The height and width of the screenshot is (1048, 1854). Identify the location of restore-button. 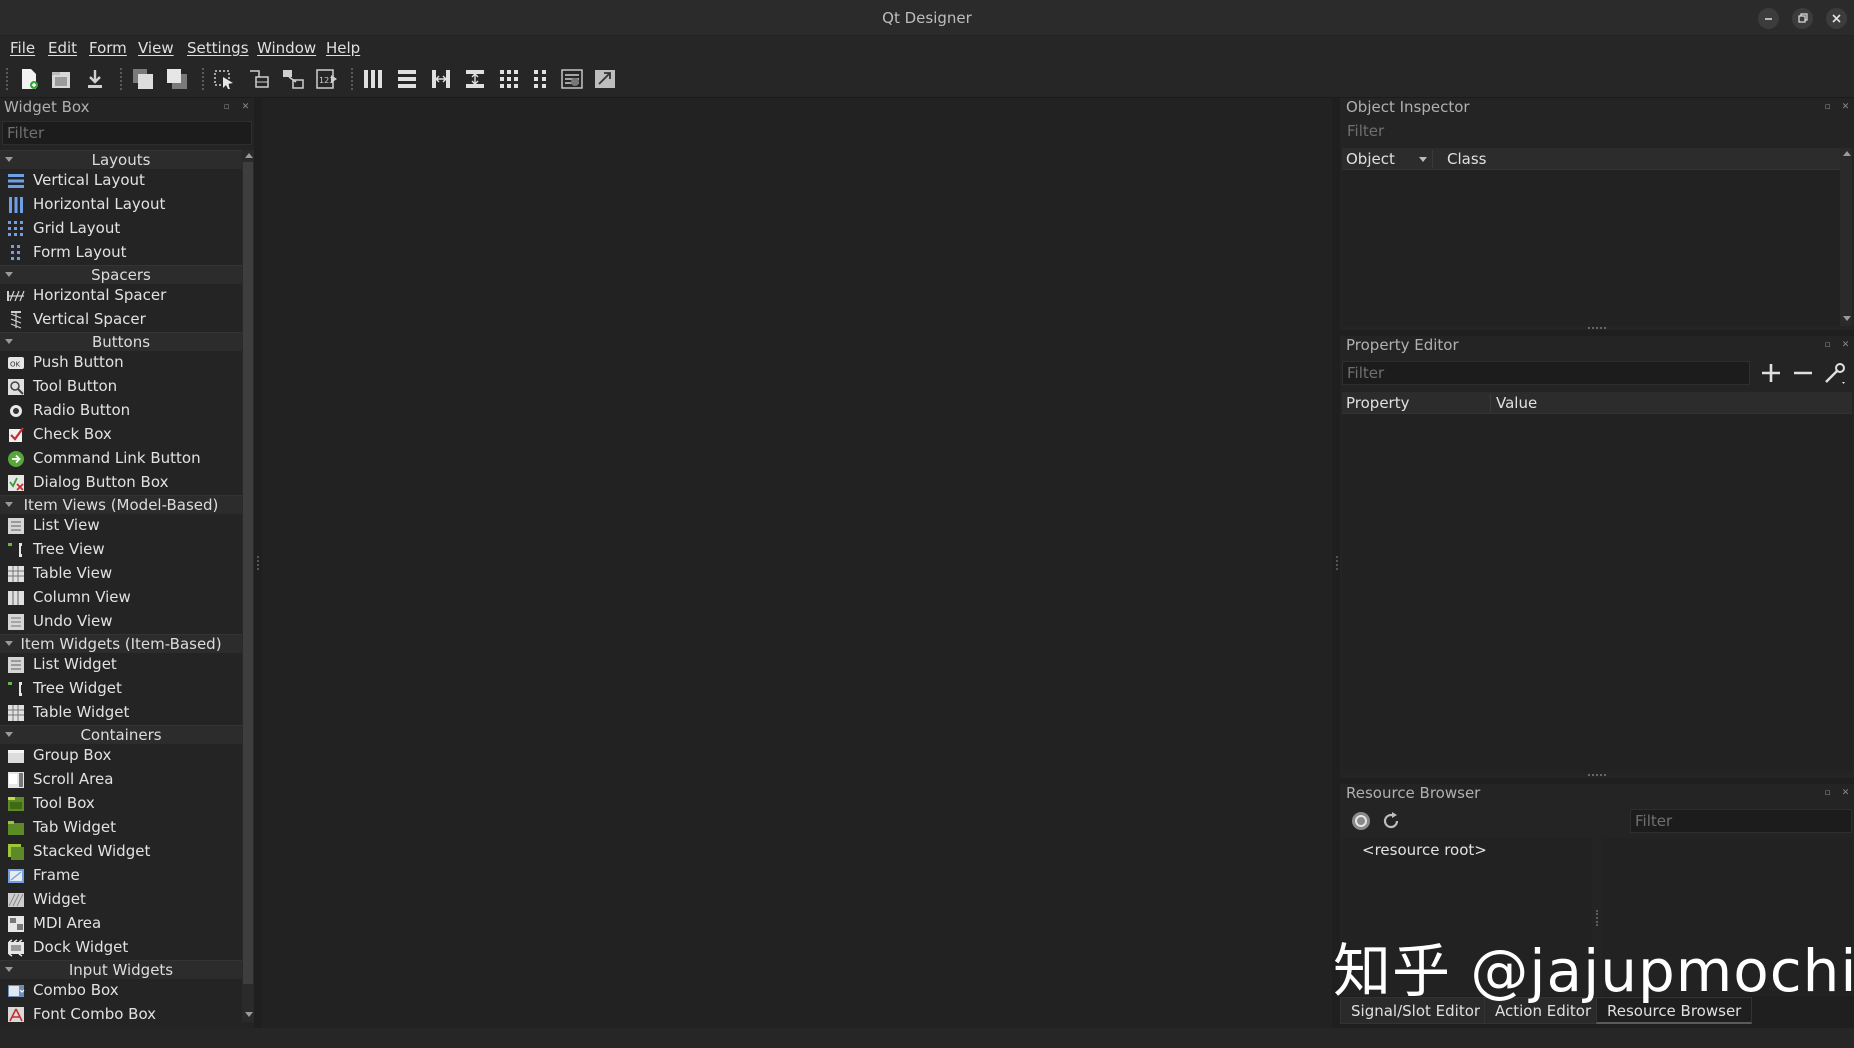
(1802, 18).